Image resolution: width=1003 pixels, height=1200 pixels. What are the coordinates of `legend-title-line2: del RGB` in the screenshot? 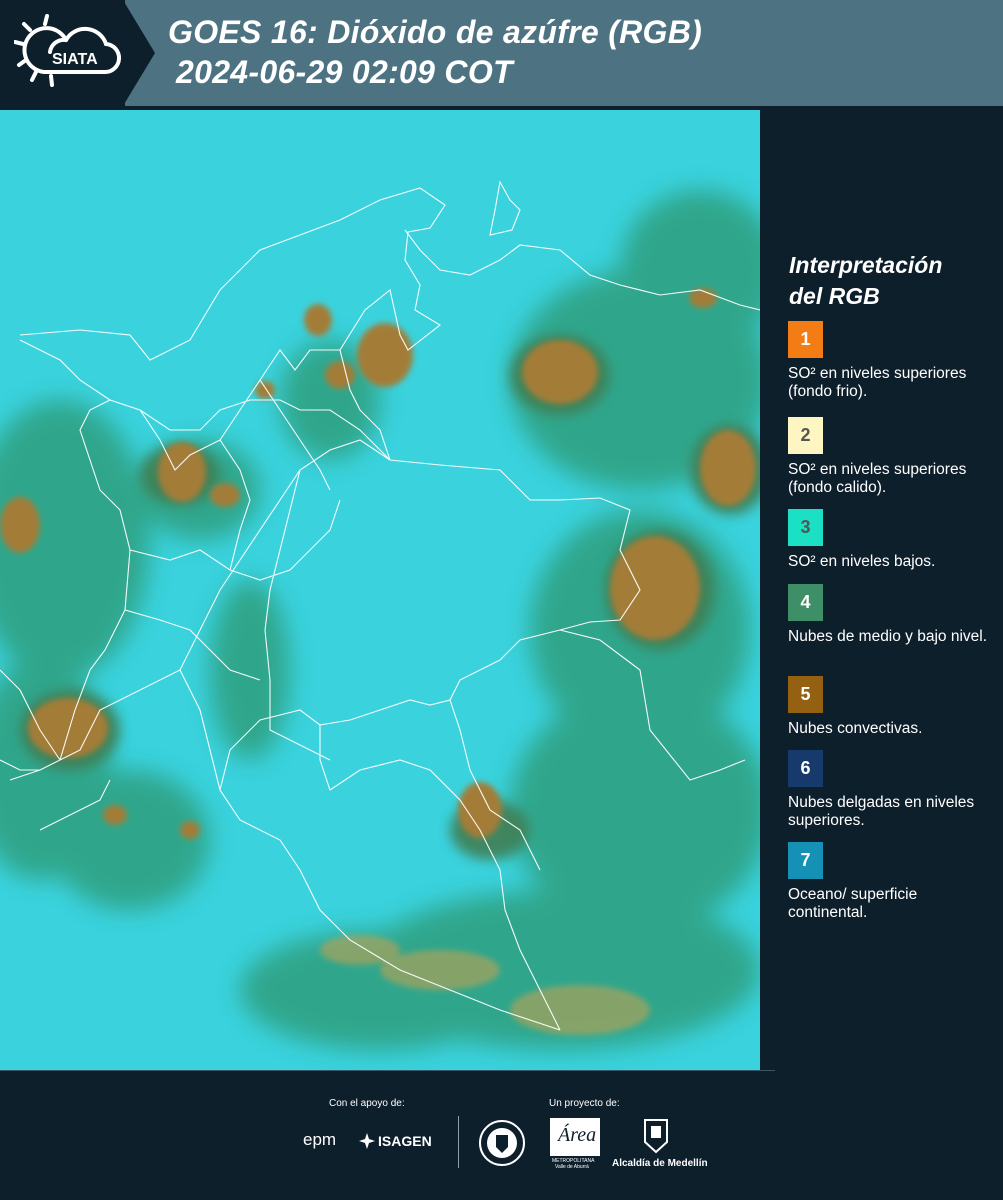 It's located at (834, 296).